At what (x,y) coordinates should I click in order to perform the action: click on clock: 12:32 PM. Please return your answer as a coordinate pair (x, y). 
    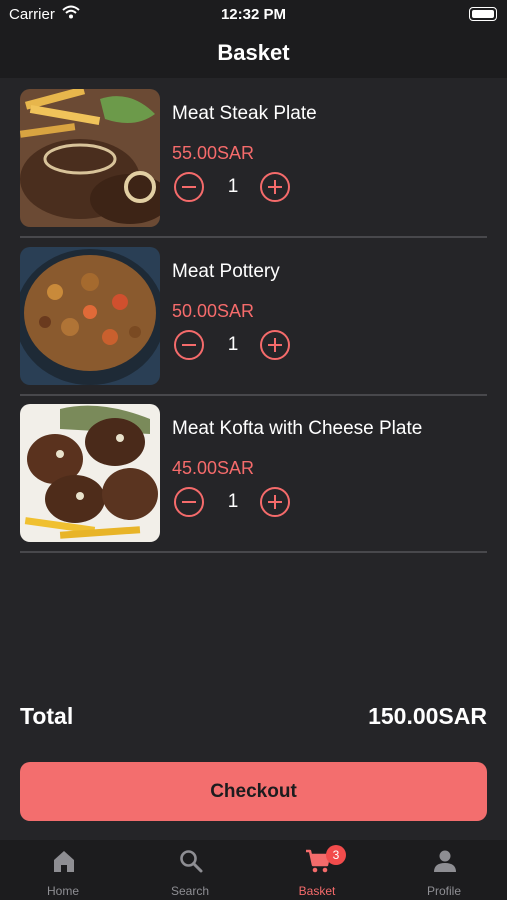
    Looking at the image, I should click on (253, 14).